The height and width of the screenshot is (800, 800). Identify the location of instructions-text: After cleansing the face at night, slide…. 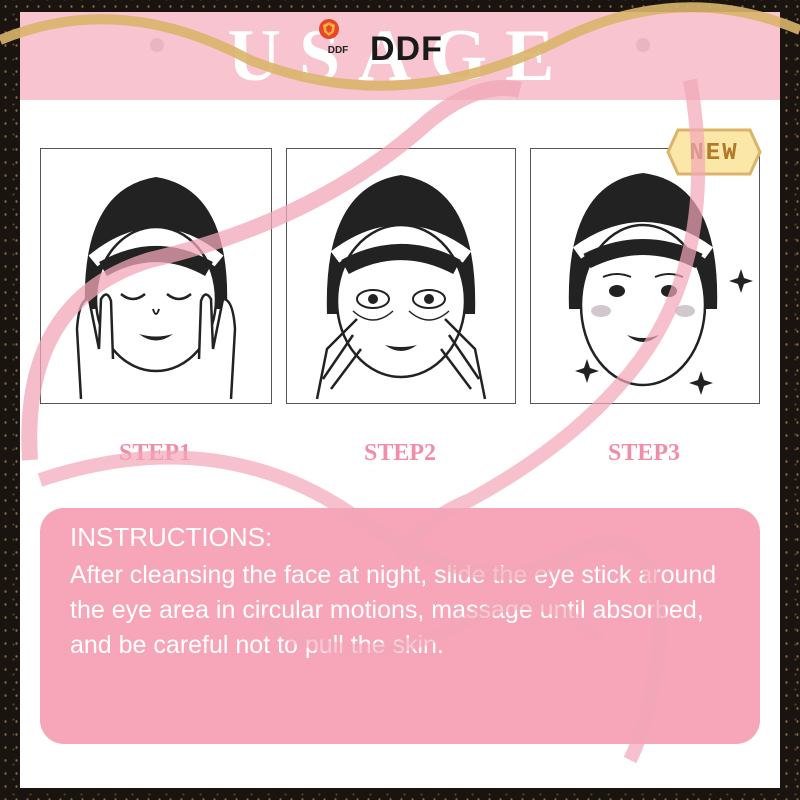
(393, 610).